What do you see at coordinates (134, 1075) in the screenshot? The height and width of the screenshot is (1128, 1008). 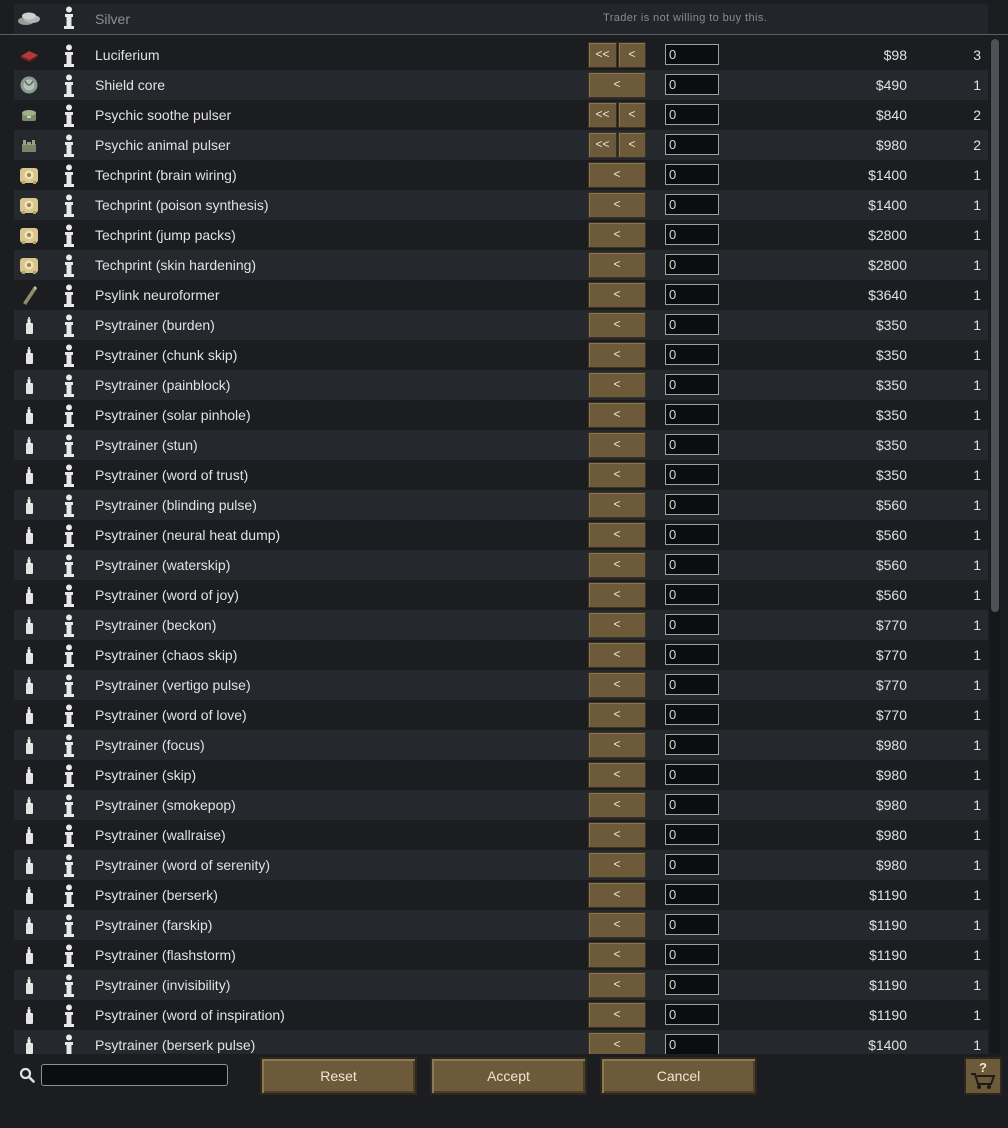 I see `search-input` at bounding box center [134, 1075].